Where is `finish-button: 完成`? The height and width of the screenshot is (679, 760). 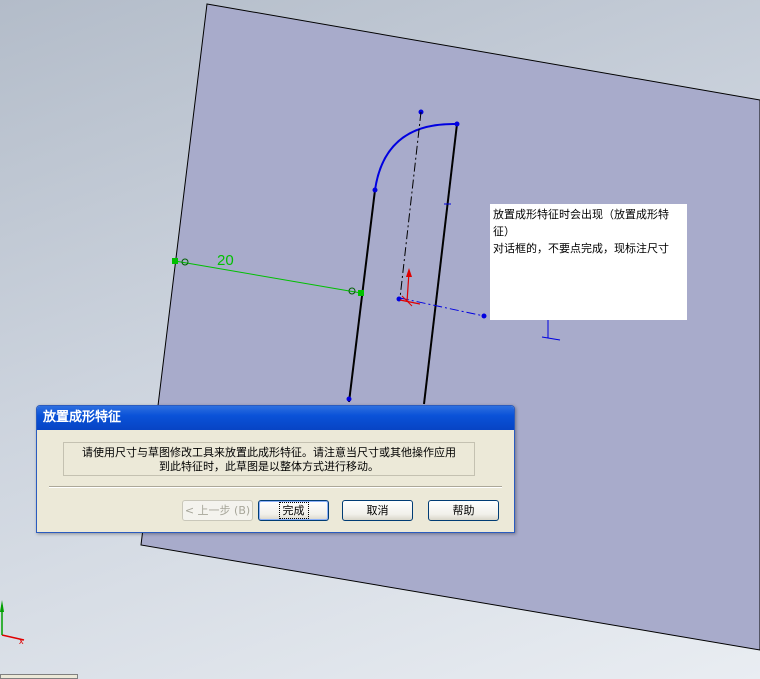 finish-button: 完成 is located at coordinates (293, 510).